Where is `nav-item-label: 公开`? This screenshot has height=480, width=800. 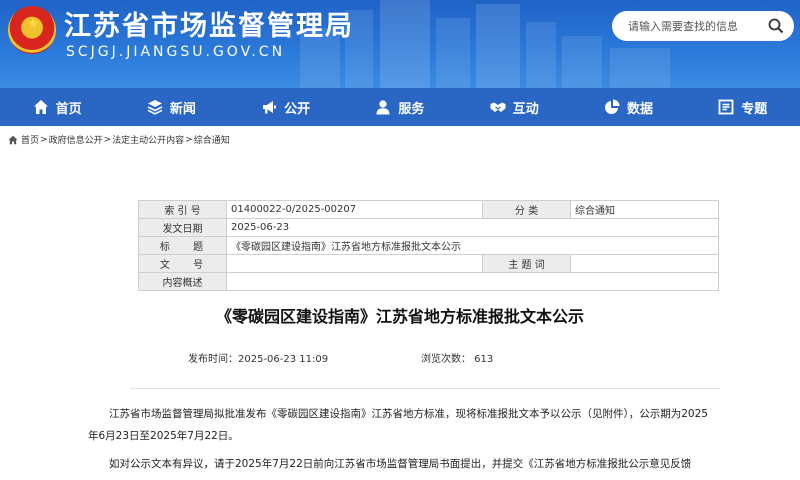
nav-item-label: 公开 is located at coordinates (297, 109).